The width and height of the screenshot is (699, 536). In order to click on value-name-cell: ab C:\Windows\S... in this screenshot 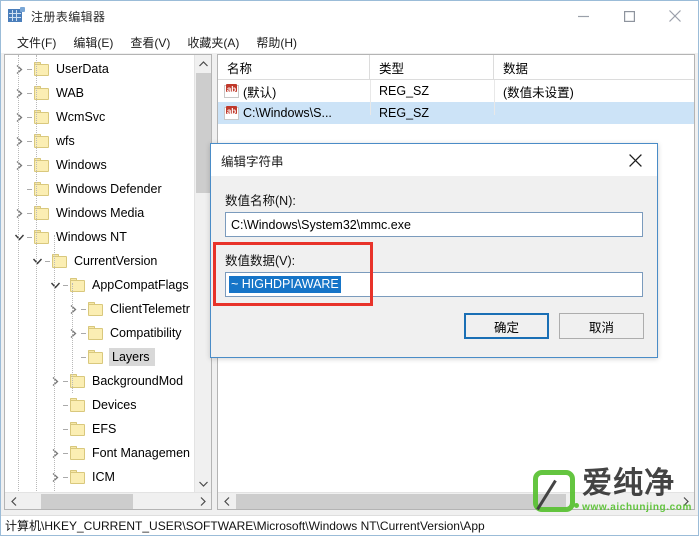, I will do `click(294, 113)`.